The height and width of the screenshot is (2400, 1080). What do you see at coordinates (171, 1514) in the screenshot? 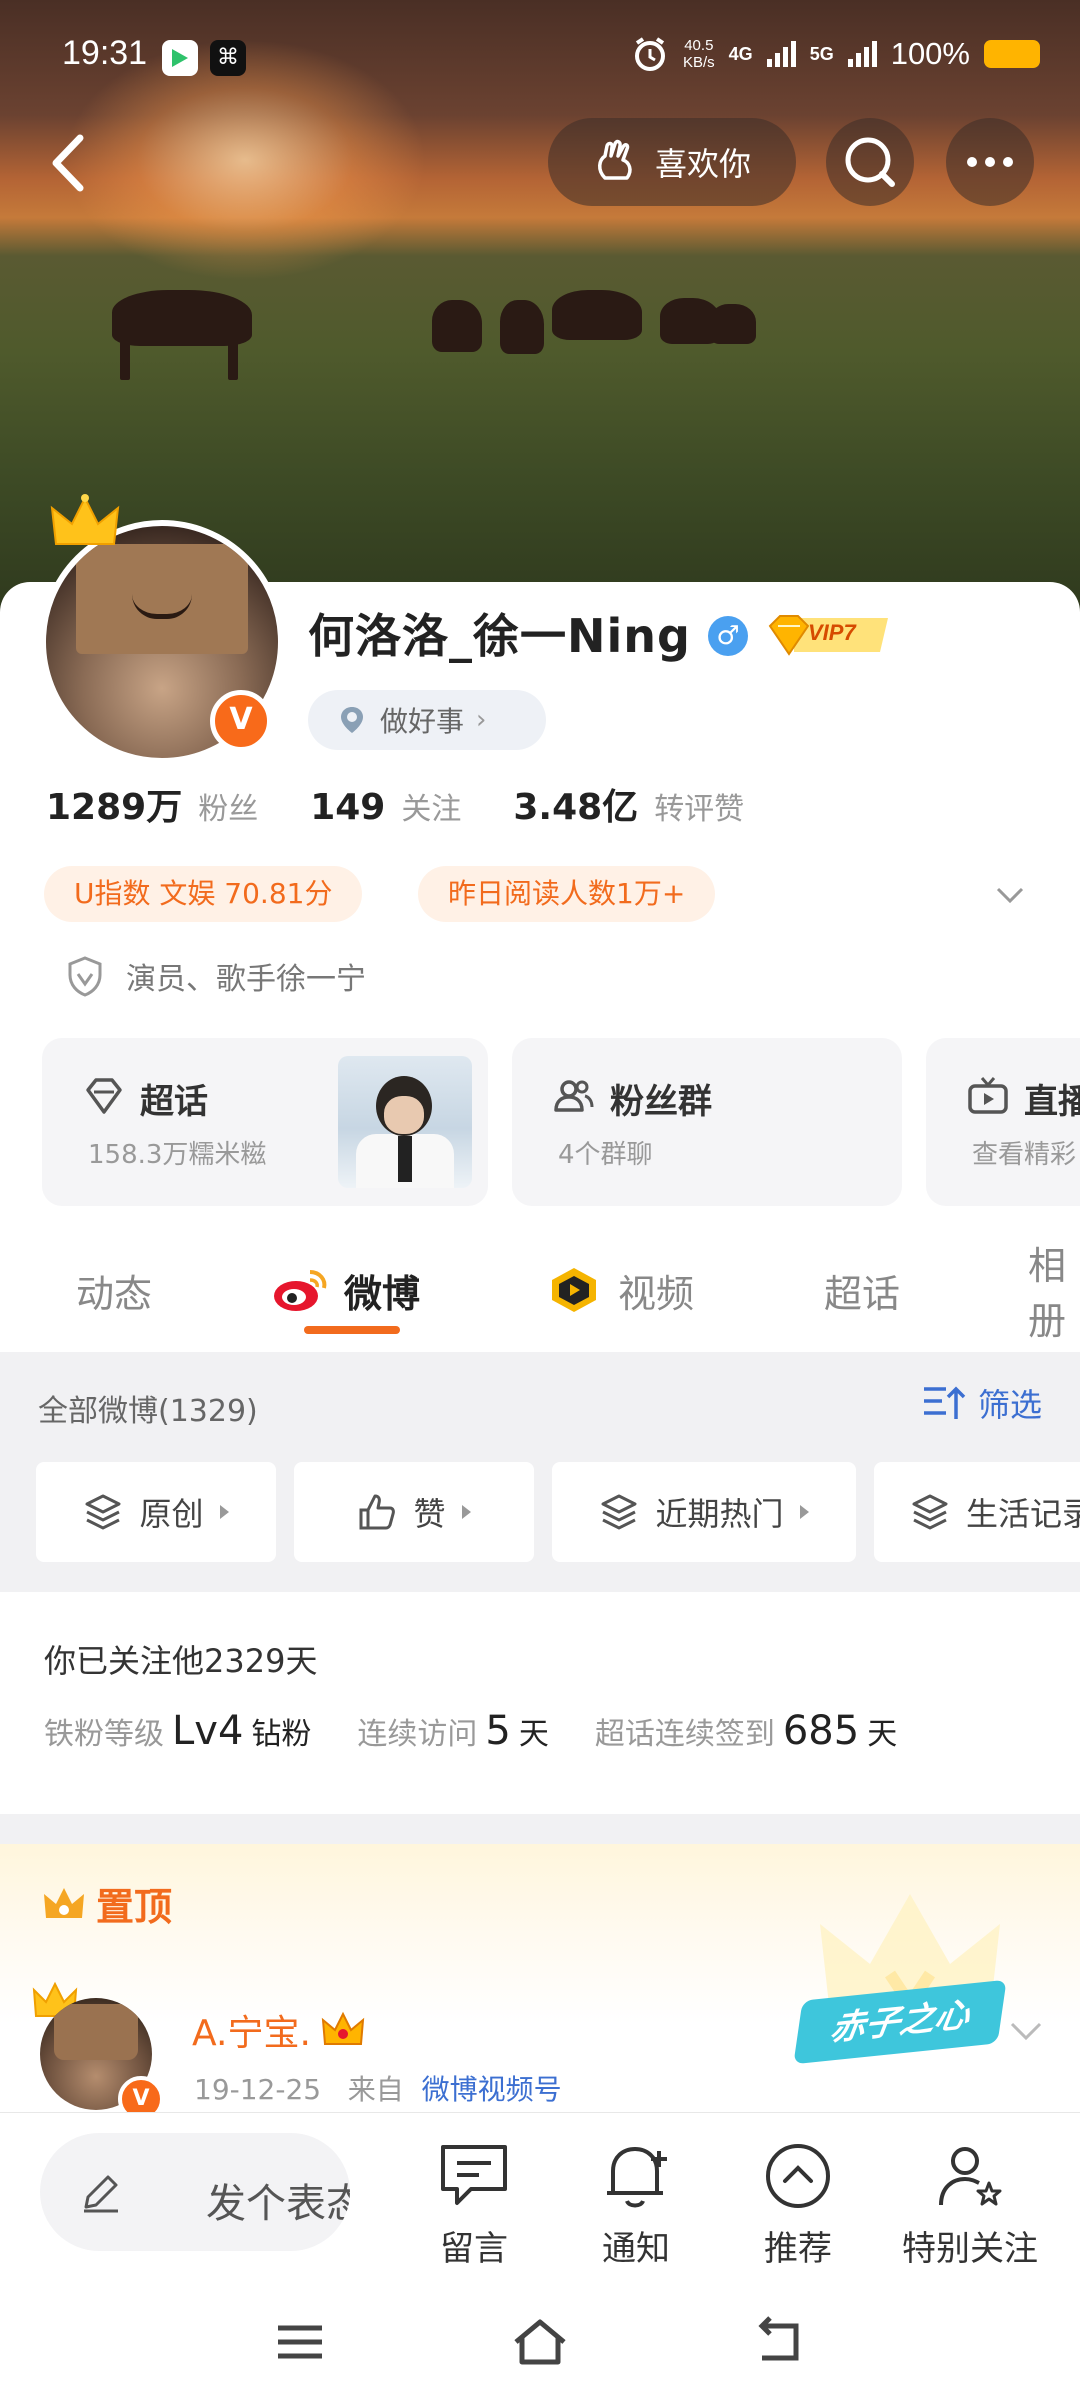
I see `chip-original-label: 原创` at bounding box center [171, 1514].